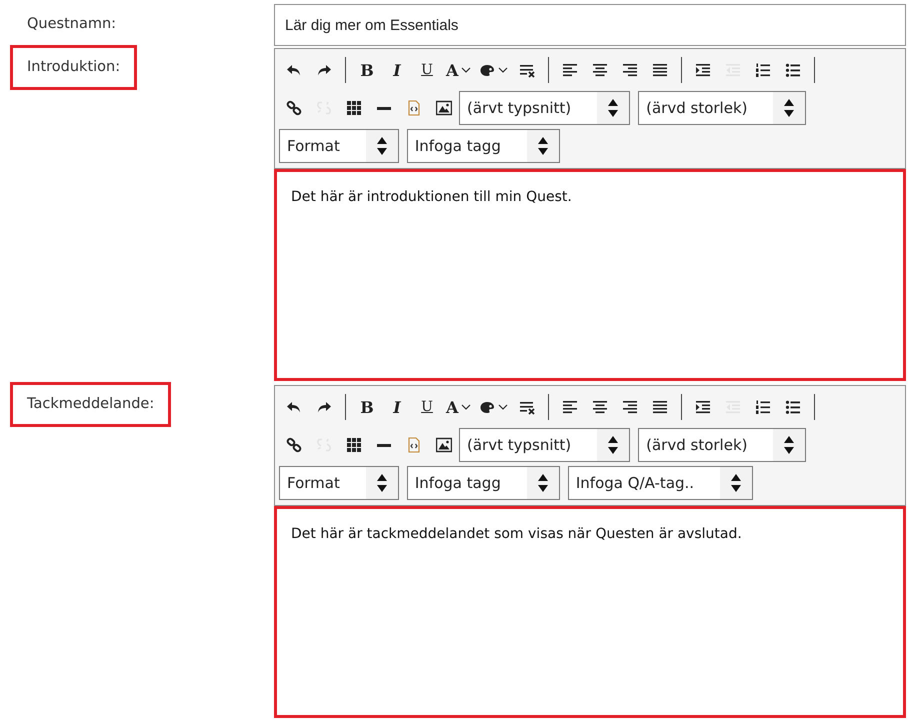 Image resolution: width=915 pixels, height=725 pixels. What do you see at coordinates (72, 24) in the screenshot?
I see `field-label: Questnamn:` at bounding box center [72, 24].